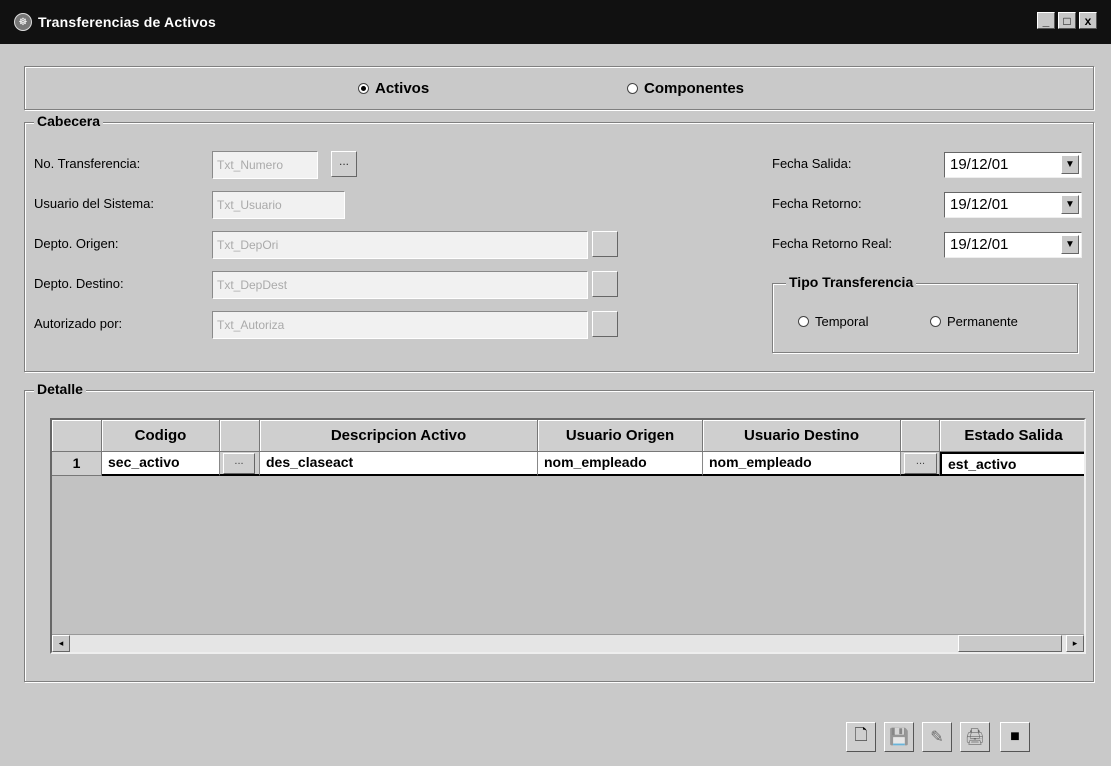 The image size is (1111, 766). Describe the element at coordinates (78, 323) in the screenshot. I see `autorizado-label: Autorizado por:` at that location.